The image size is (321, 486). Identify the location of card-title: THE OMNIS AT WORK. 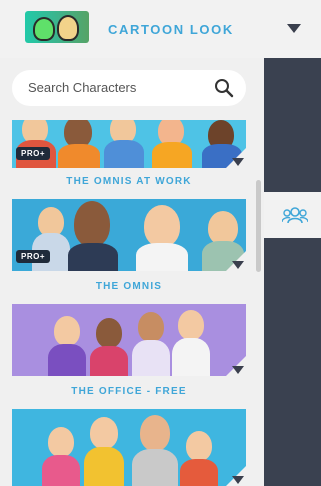
(129, 181).